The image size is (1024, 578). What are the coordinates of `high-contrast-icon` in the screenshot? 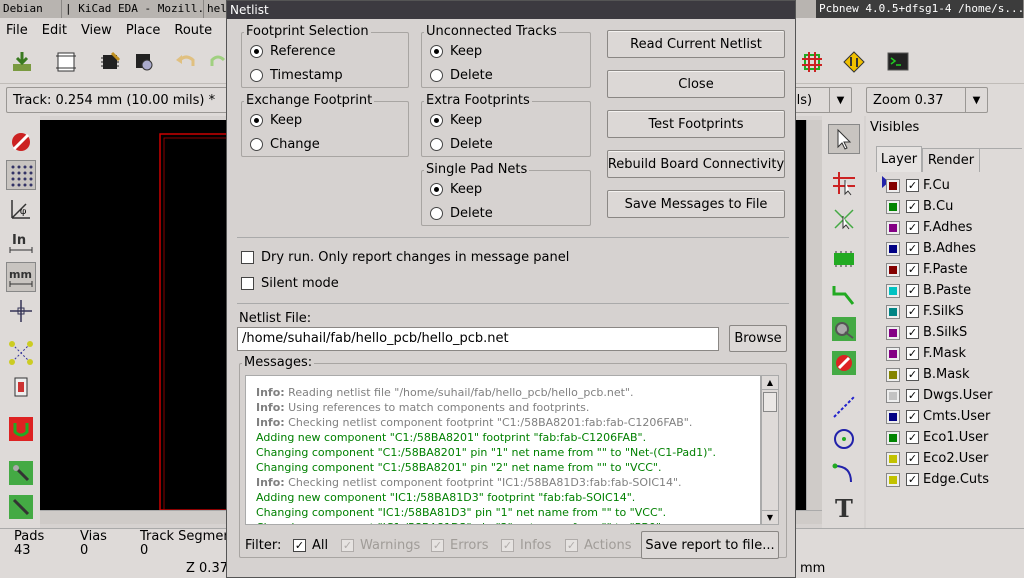 It's located at (21, 473).